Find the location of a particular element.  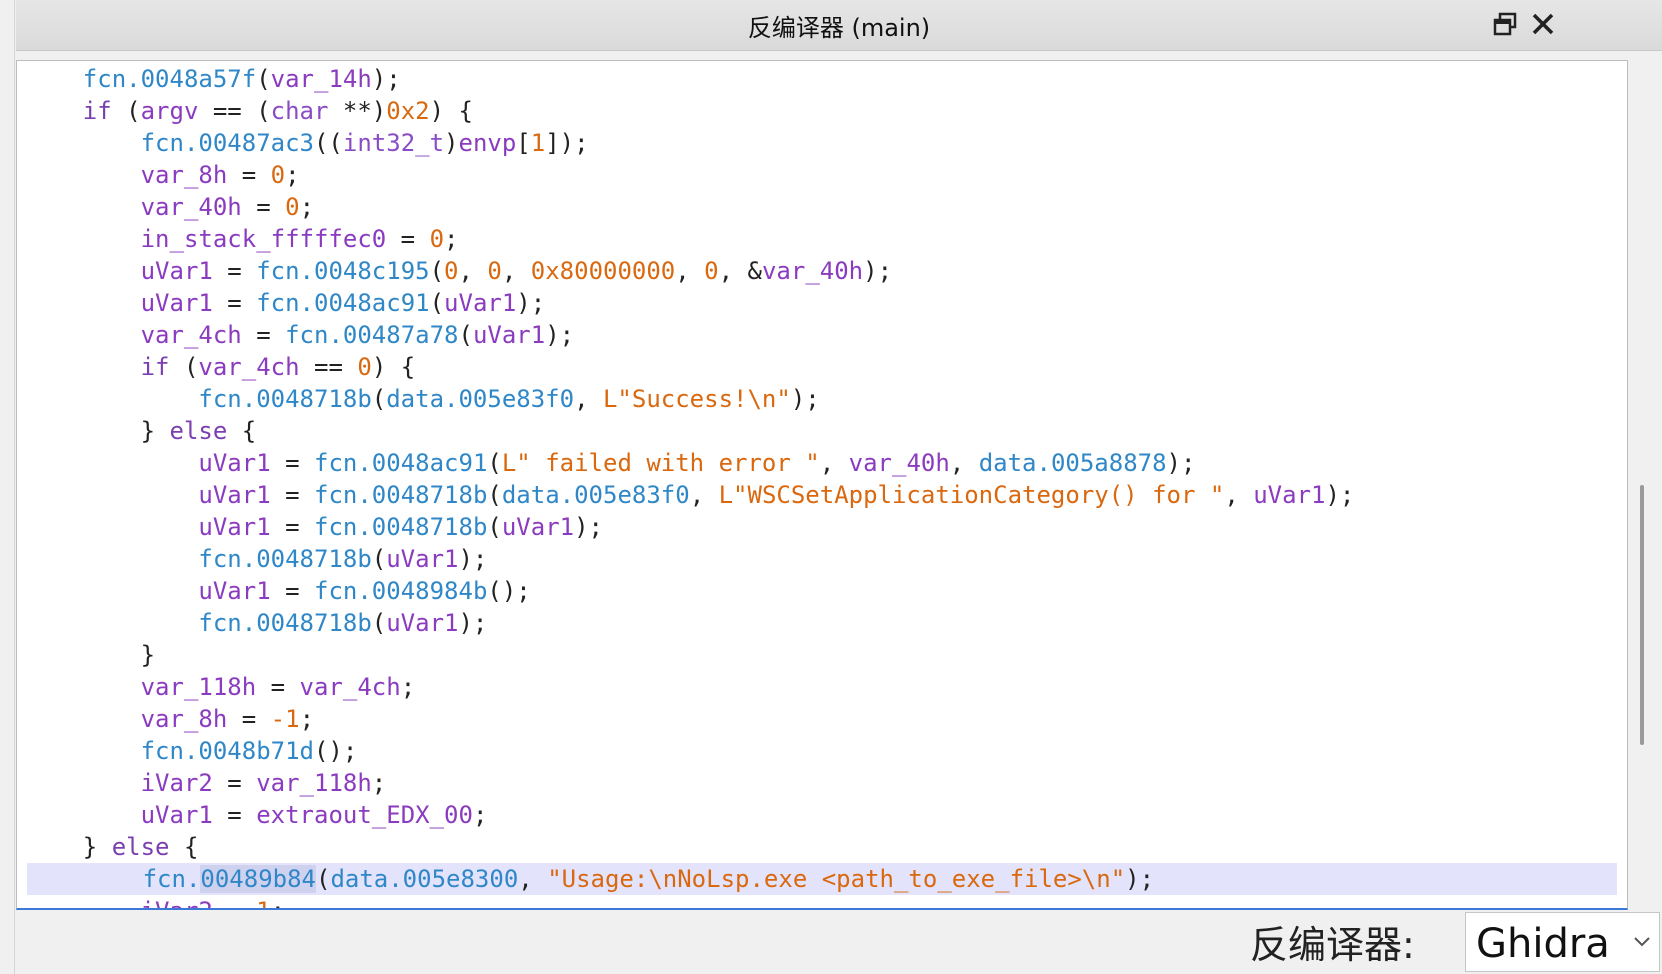

code-token: ) is located at coordinates (451, 143).